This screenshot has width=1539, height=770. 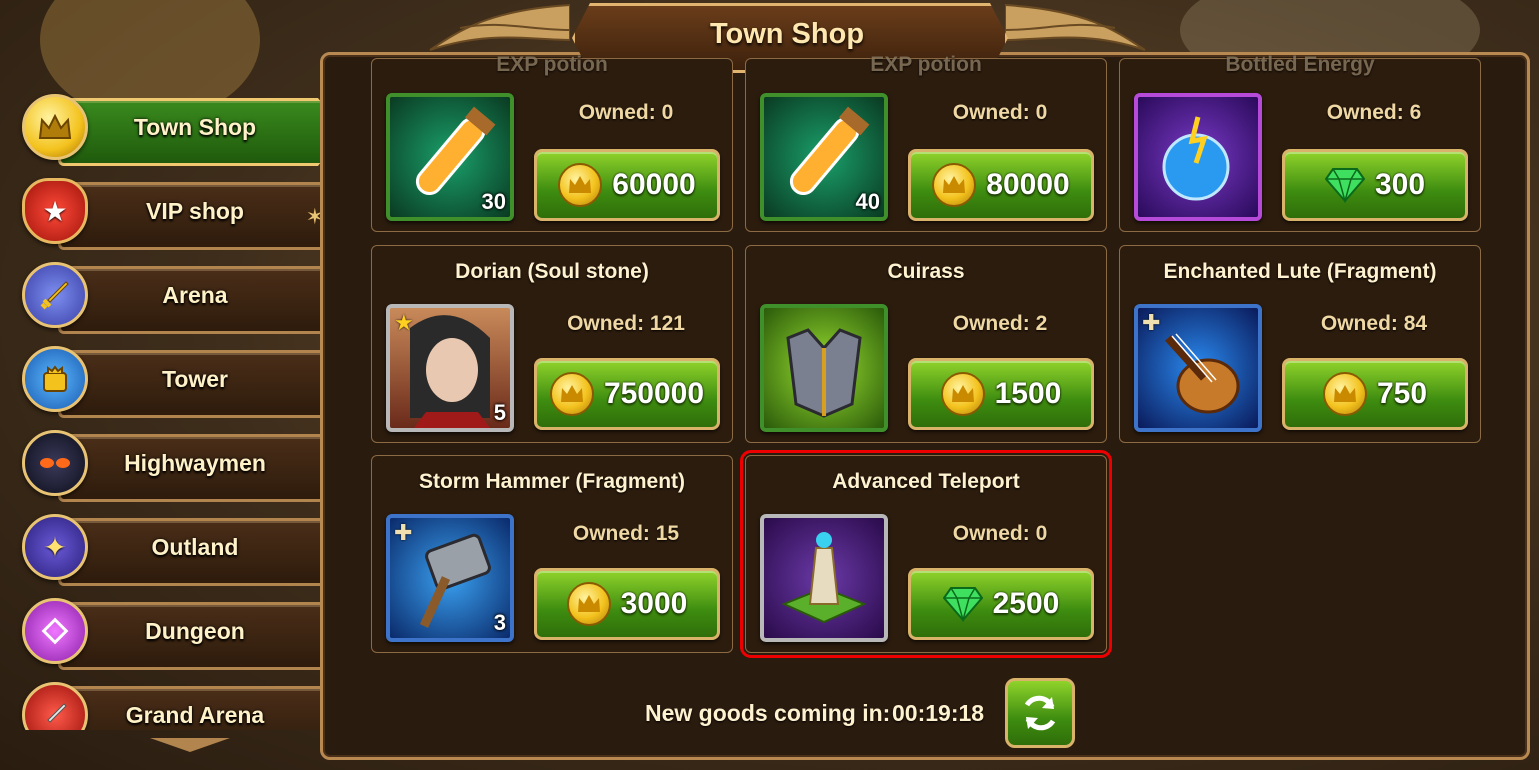 What do you see at coordinates (1026, 603) in the screenshot?
I see `price-value: 2500` at bounding box center [1026, 603].